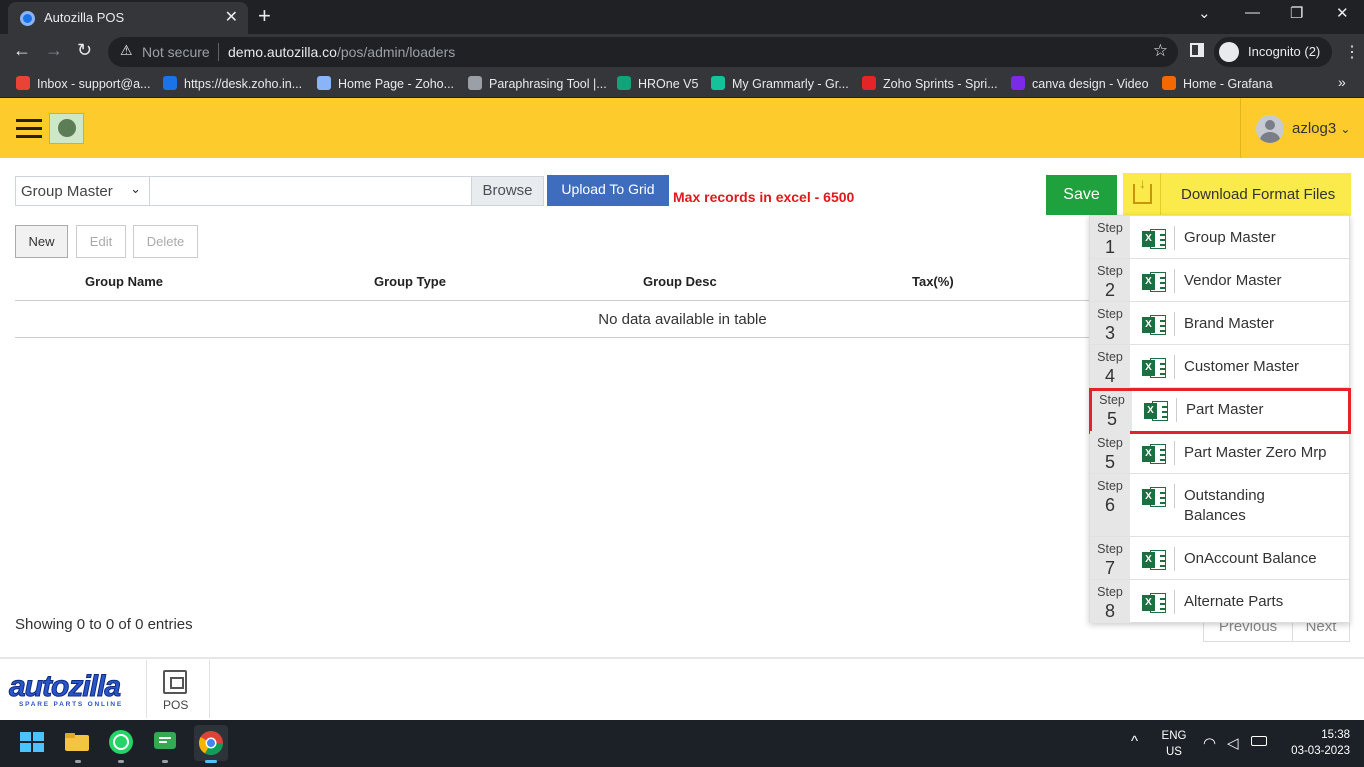  What do you see at coordinates (1296, 13) in the screenshot?
I see `restore-button: ❐` at bounding box center [1296, 13].